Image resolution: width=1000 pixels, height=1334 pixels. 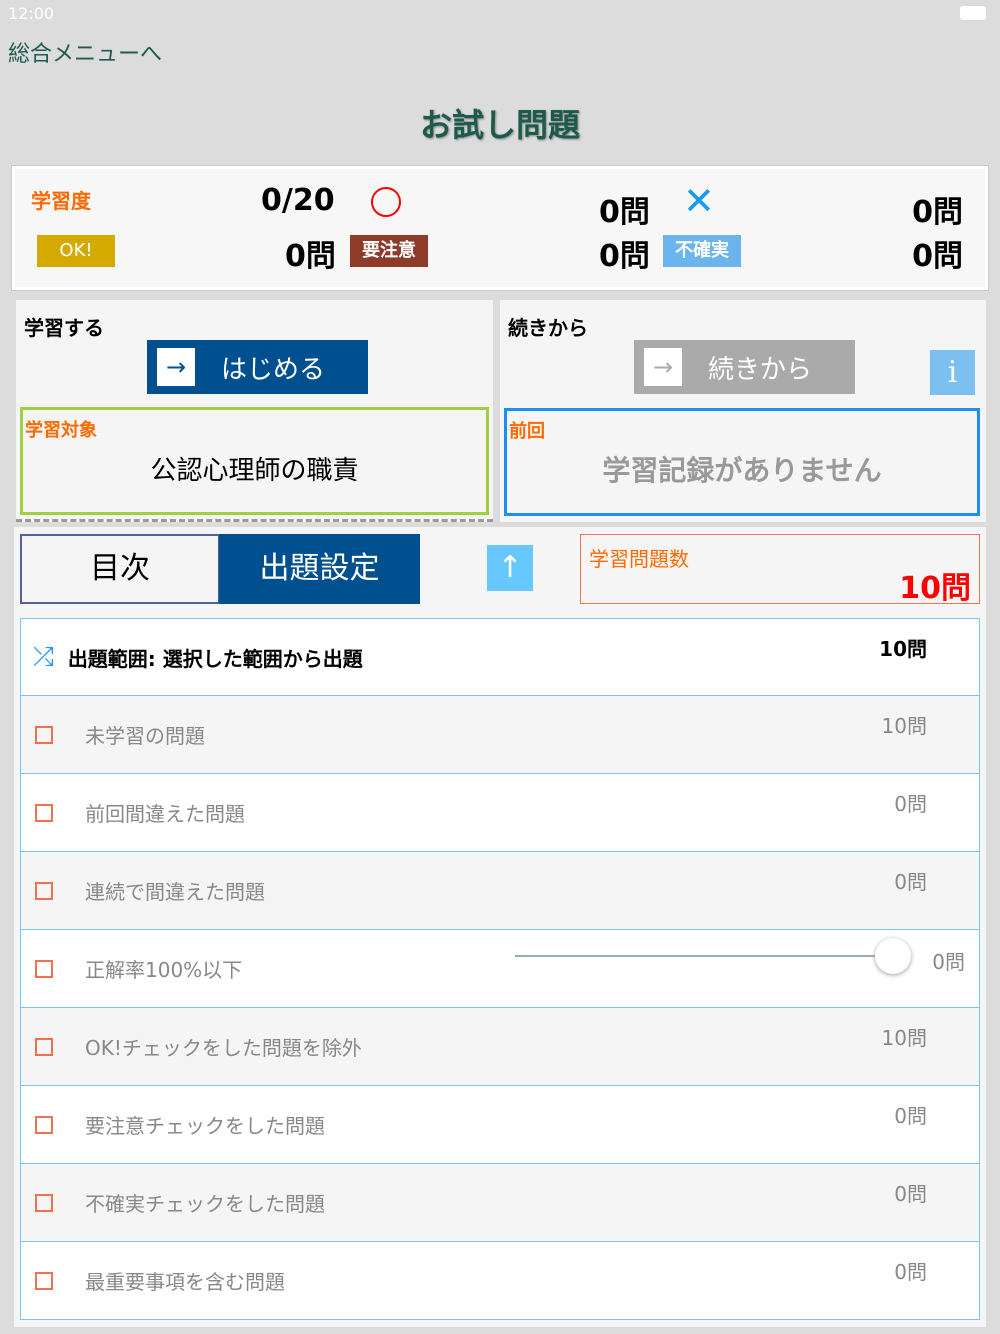 I want to click on summary-card: 学習度 0/20 0問 ✕ 0問 OK! 0問 要注意 0問 不確実 0問, so click(x=500, y=228).